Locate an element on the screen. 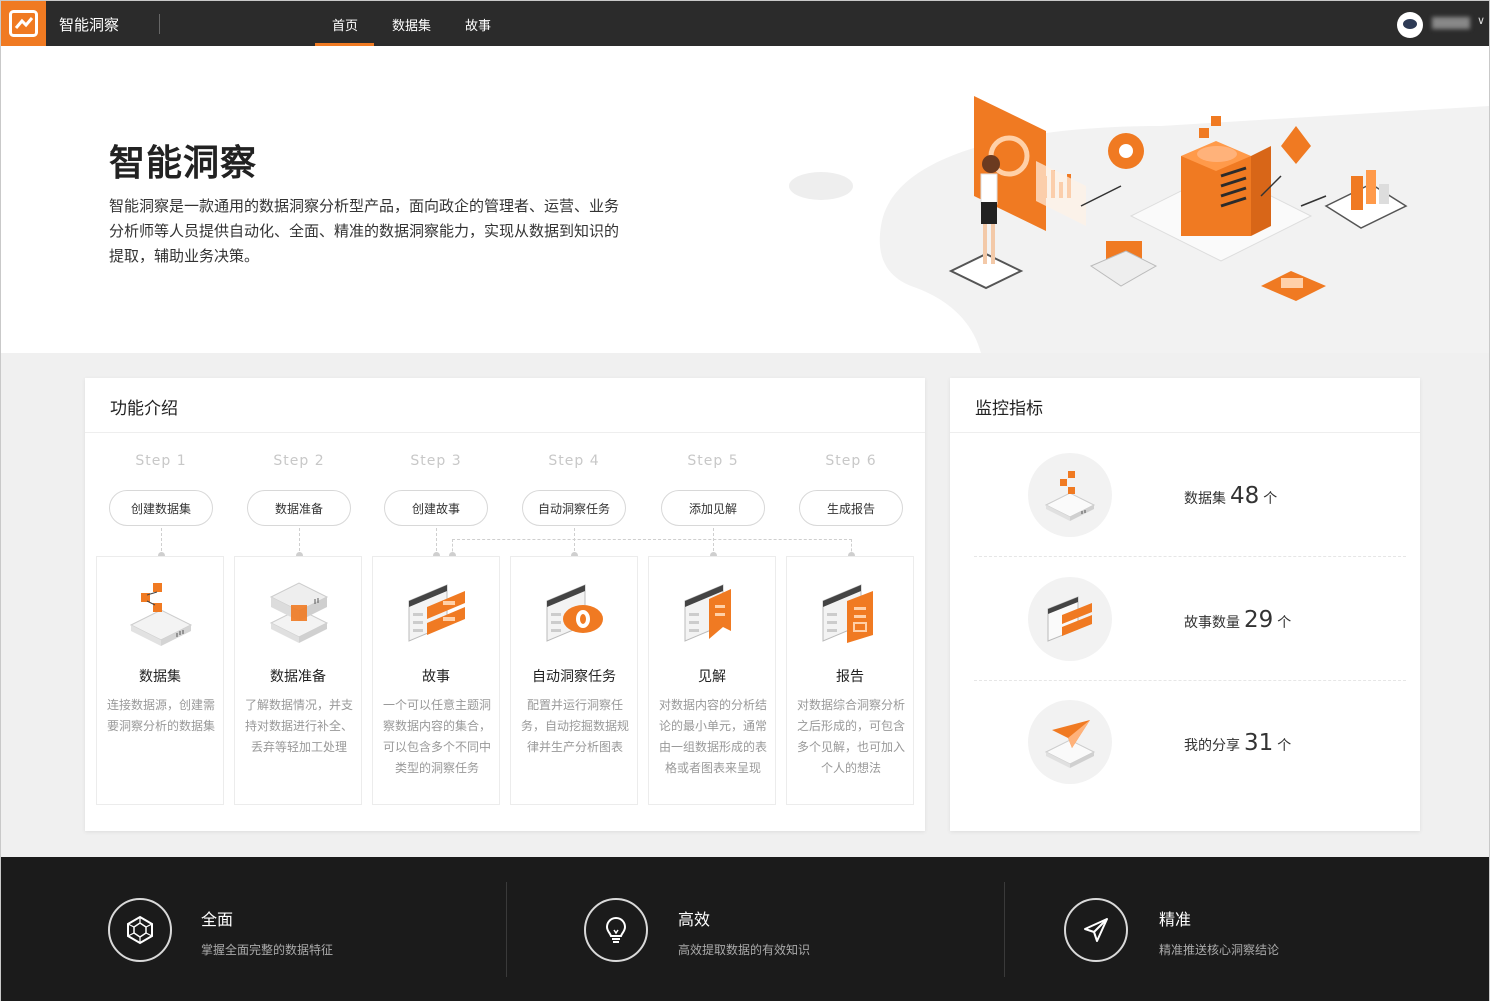 Image resolution: width=1490 pixels, height=1001 pixels. metrics-card: 监控指标 数据集 48 个 故事数量 29 个 我的分享 31 个 is located at coordinates (1185, 604).